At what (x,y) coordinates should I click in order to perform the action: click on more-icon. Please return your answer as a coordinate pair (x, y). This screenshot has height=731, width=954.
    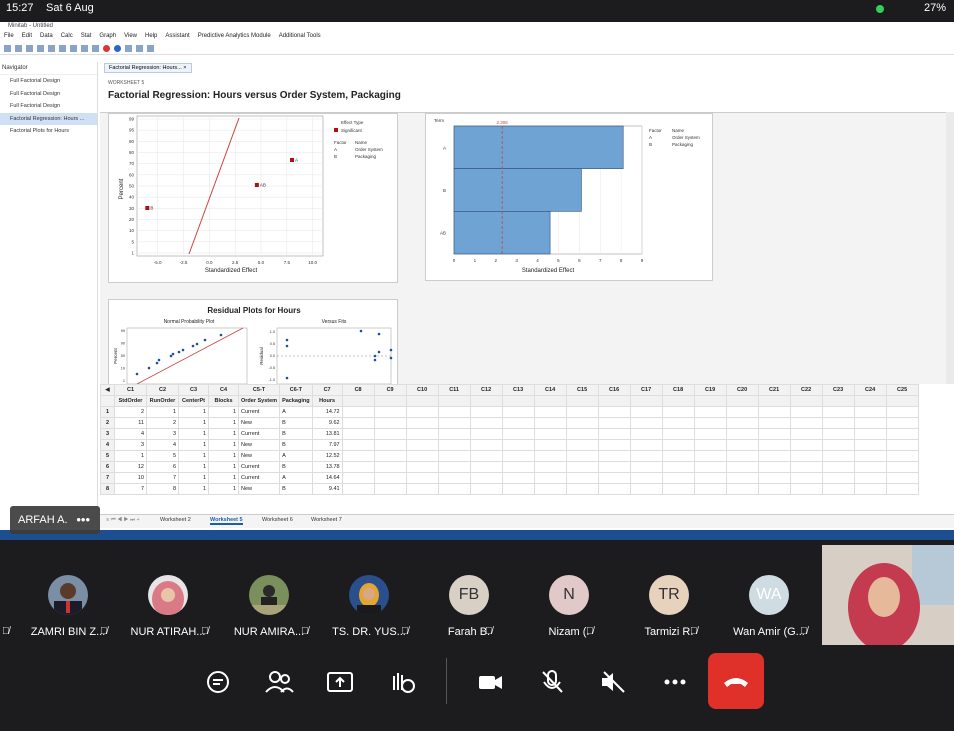
    Looking at the image, I should click on (675, 682).